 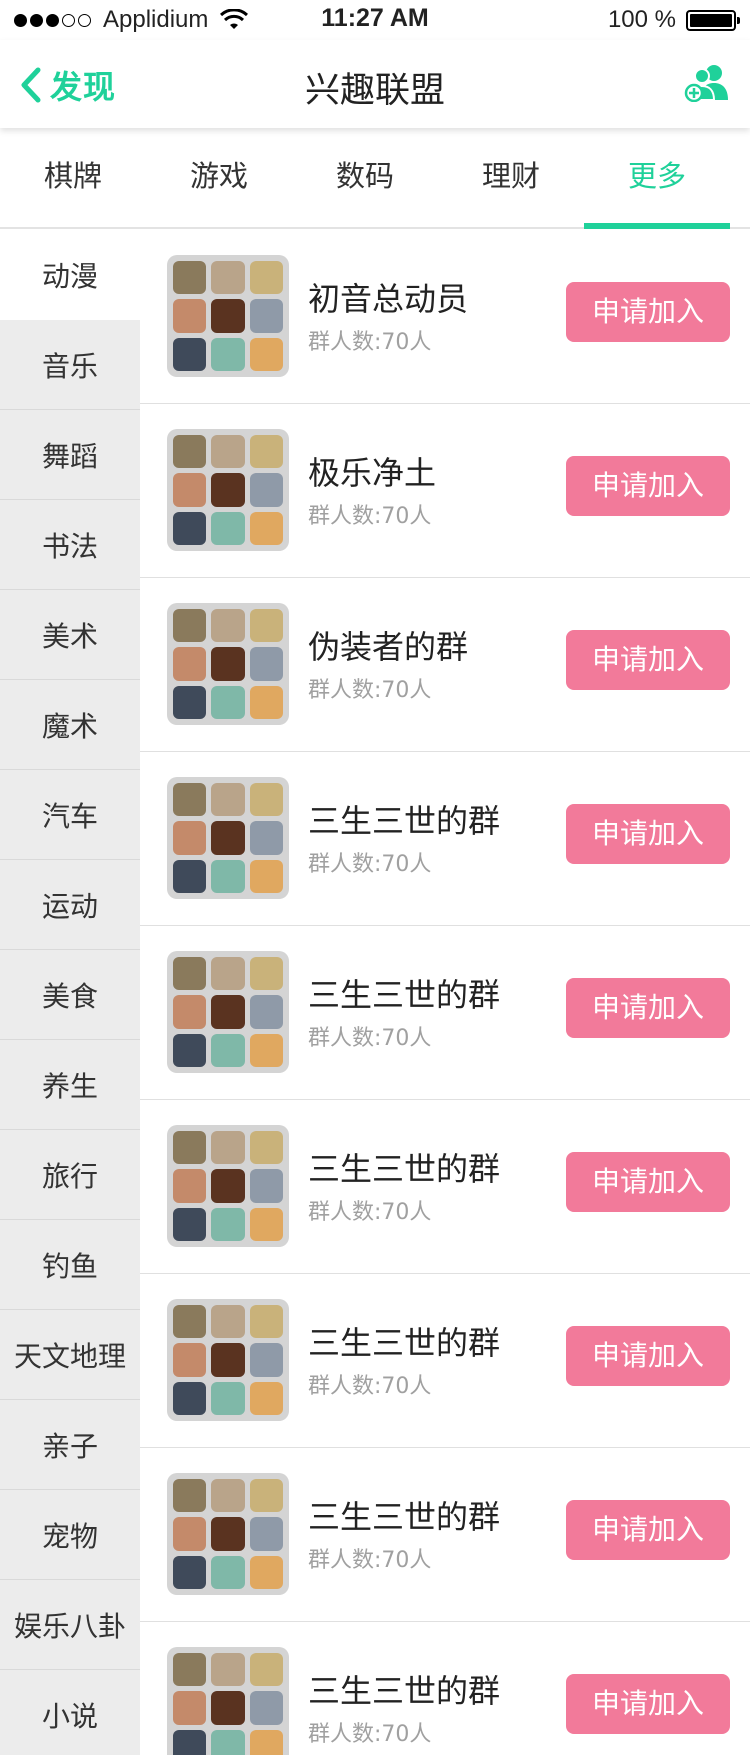 What do you see at coordinates (374, 91) in the screenshot?
I see `page-title: 兴趣联盟` at bounding box center [374, 91].